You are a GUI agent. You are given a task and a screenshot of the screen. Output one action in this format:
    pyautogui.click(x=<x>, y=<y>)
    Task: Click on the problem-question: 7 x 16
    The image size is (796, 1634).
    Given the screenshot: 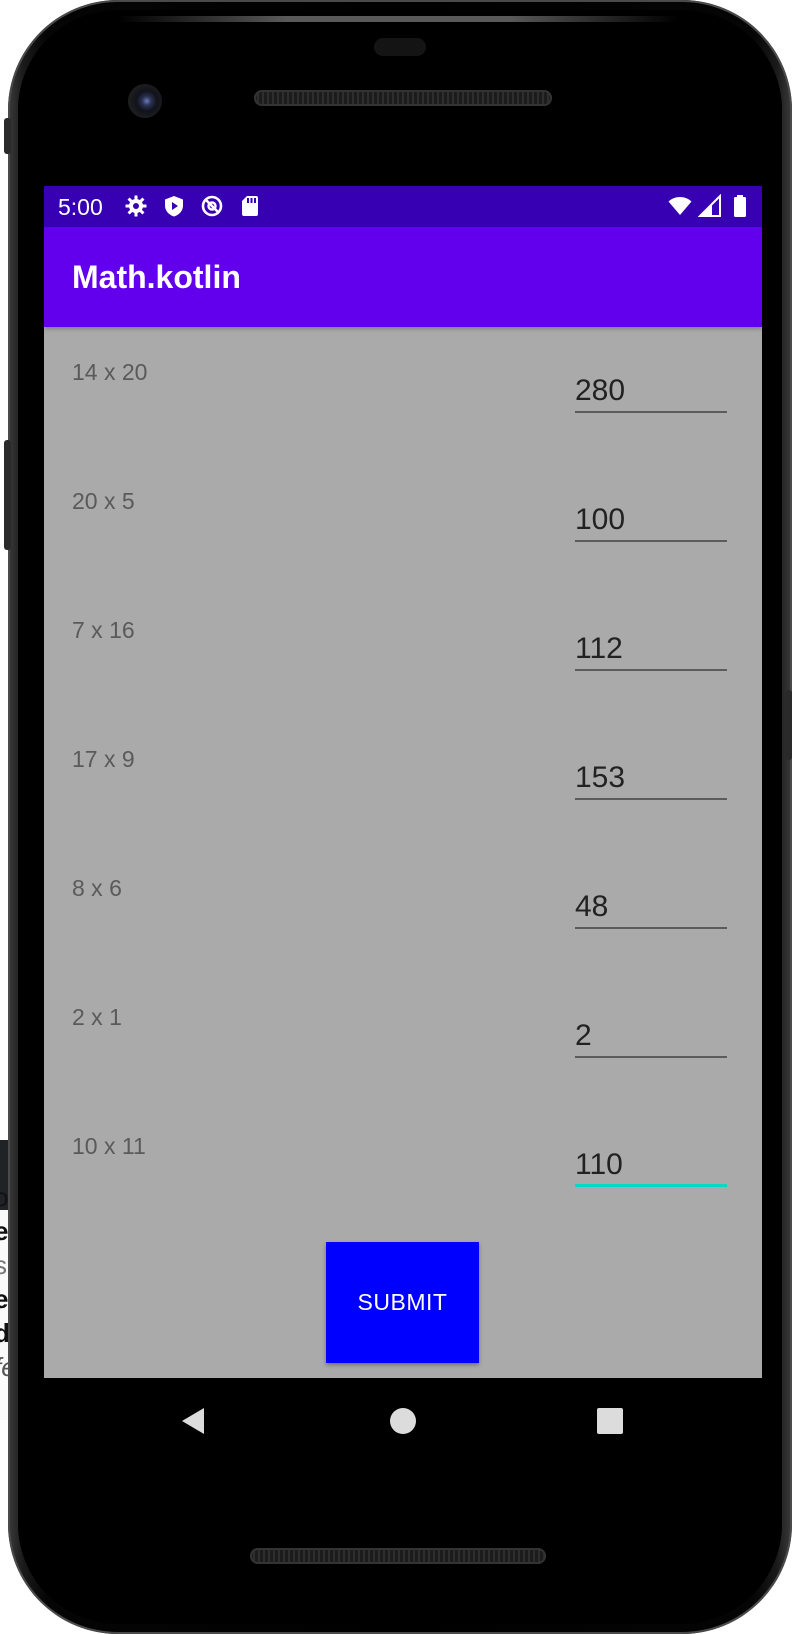 What is the action you would take?
    pyautogui.click(x=103, y=630)
    